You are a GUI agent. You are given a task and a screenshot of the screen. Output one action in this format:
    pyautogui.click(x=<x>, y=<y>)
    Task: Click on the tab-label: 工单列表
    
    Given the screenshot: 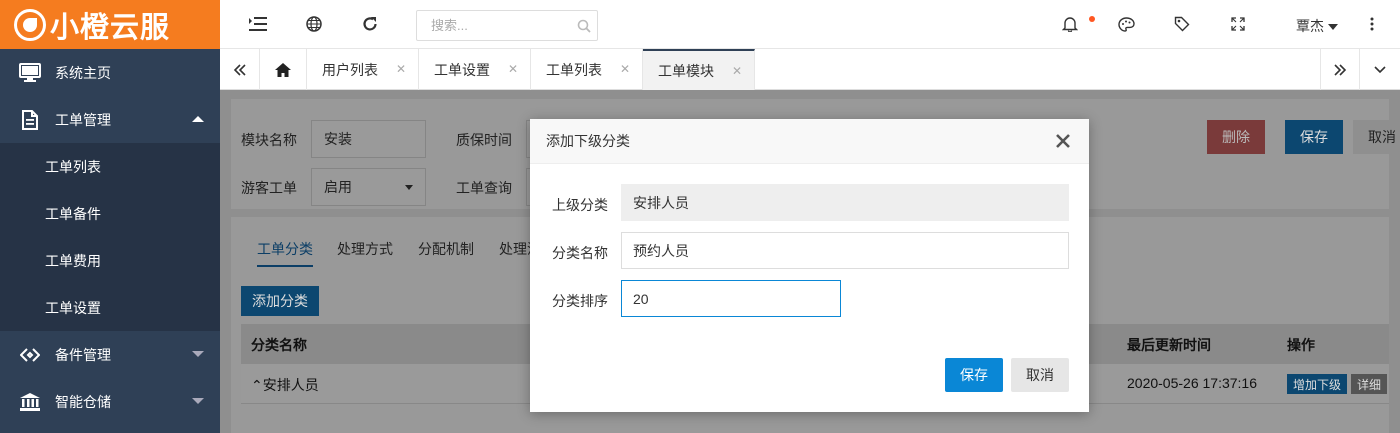 What is the action you would take?
    pyautogui.click(x=574, y=69)
    